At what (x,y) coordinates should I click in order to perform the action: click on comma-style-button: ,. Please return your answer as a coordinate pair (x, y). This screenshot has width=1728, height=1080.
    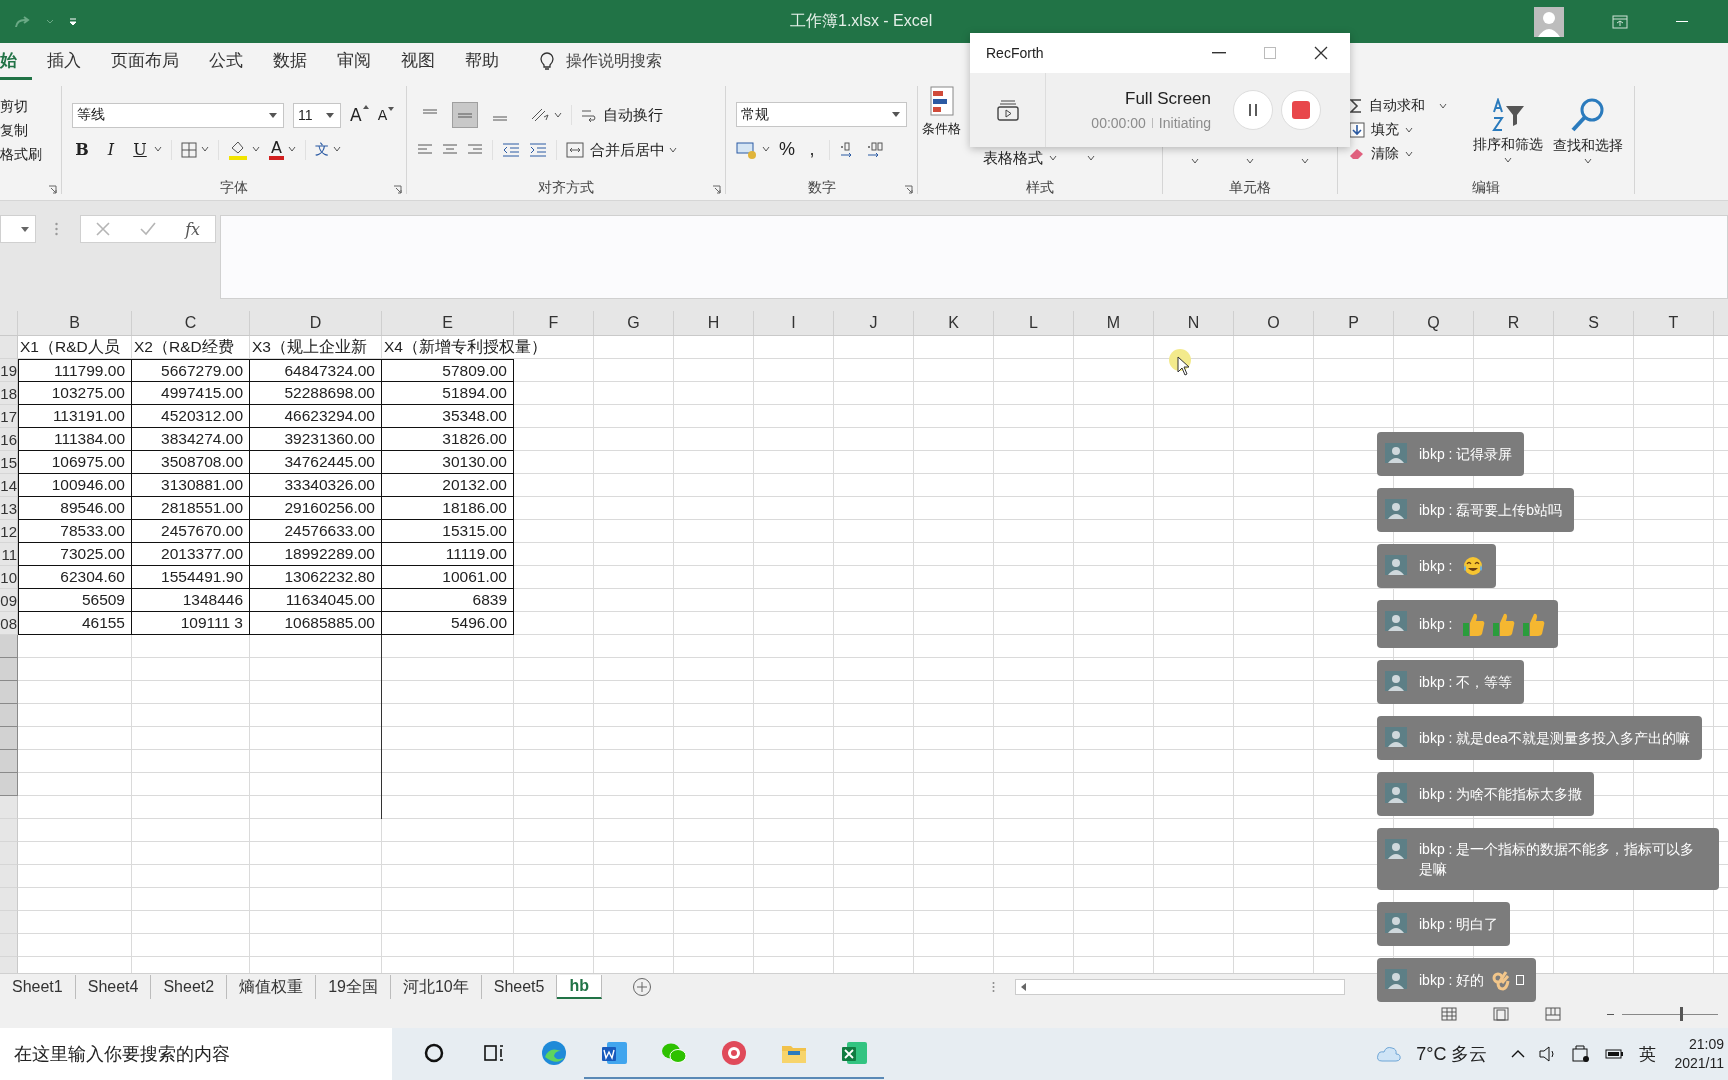
    Looking at the image, I should click on (812, 149).